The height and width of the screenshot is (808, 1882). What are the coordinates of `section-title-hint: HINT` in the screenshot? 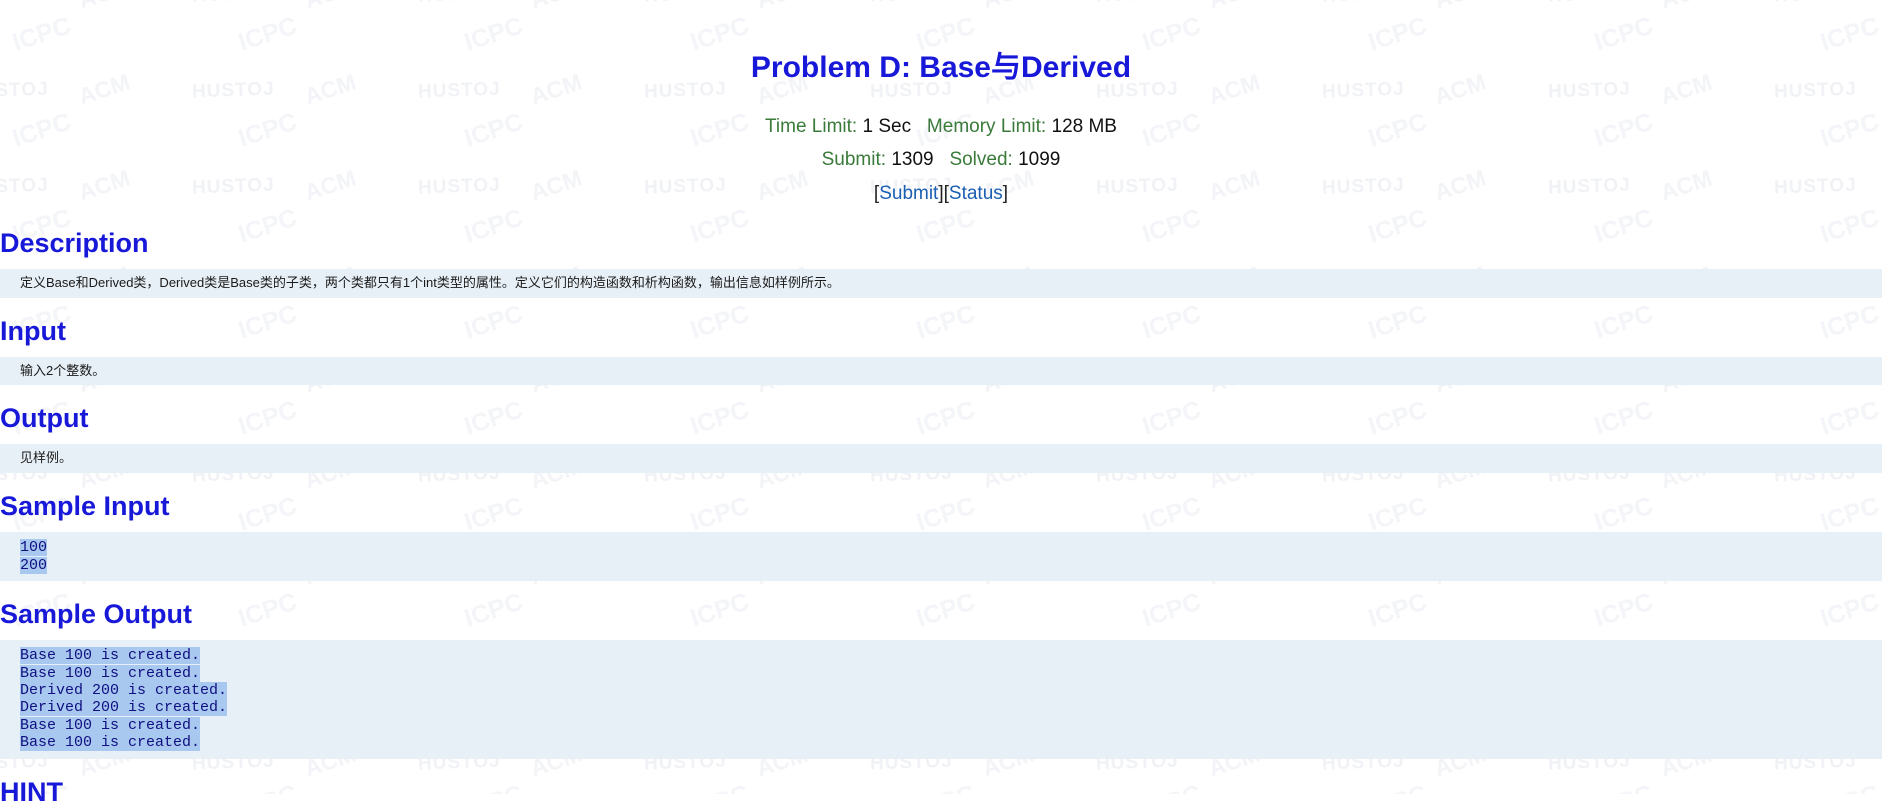 It's located at (31, 791).